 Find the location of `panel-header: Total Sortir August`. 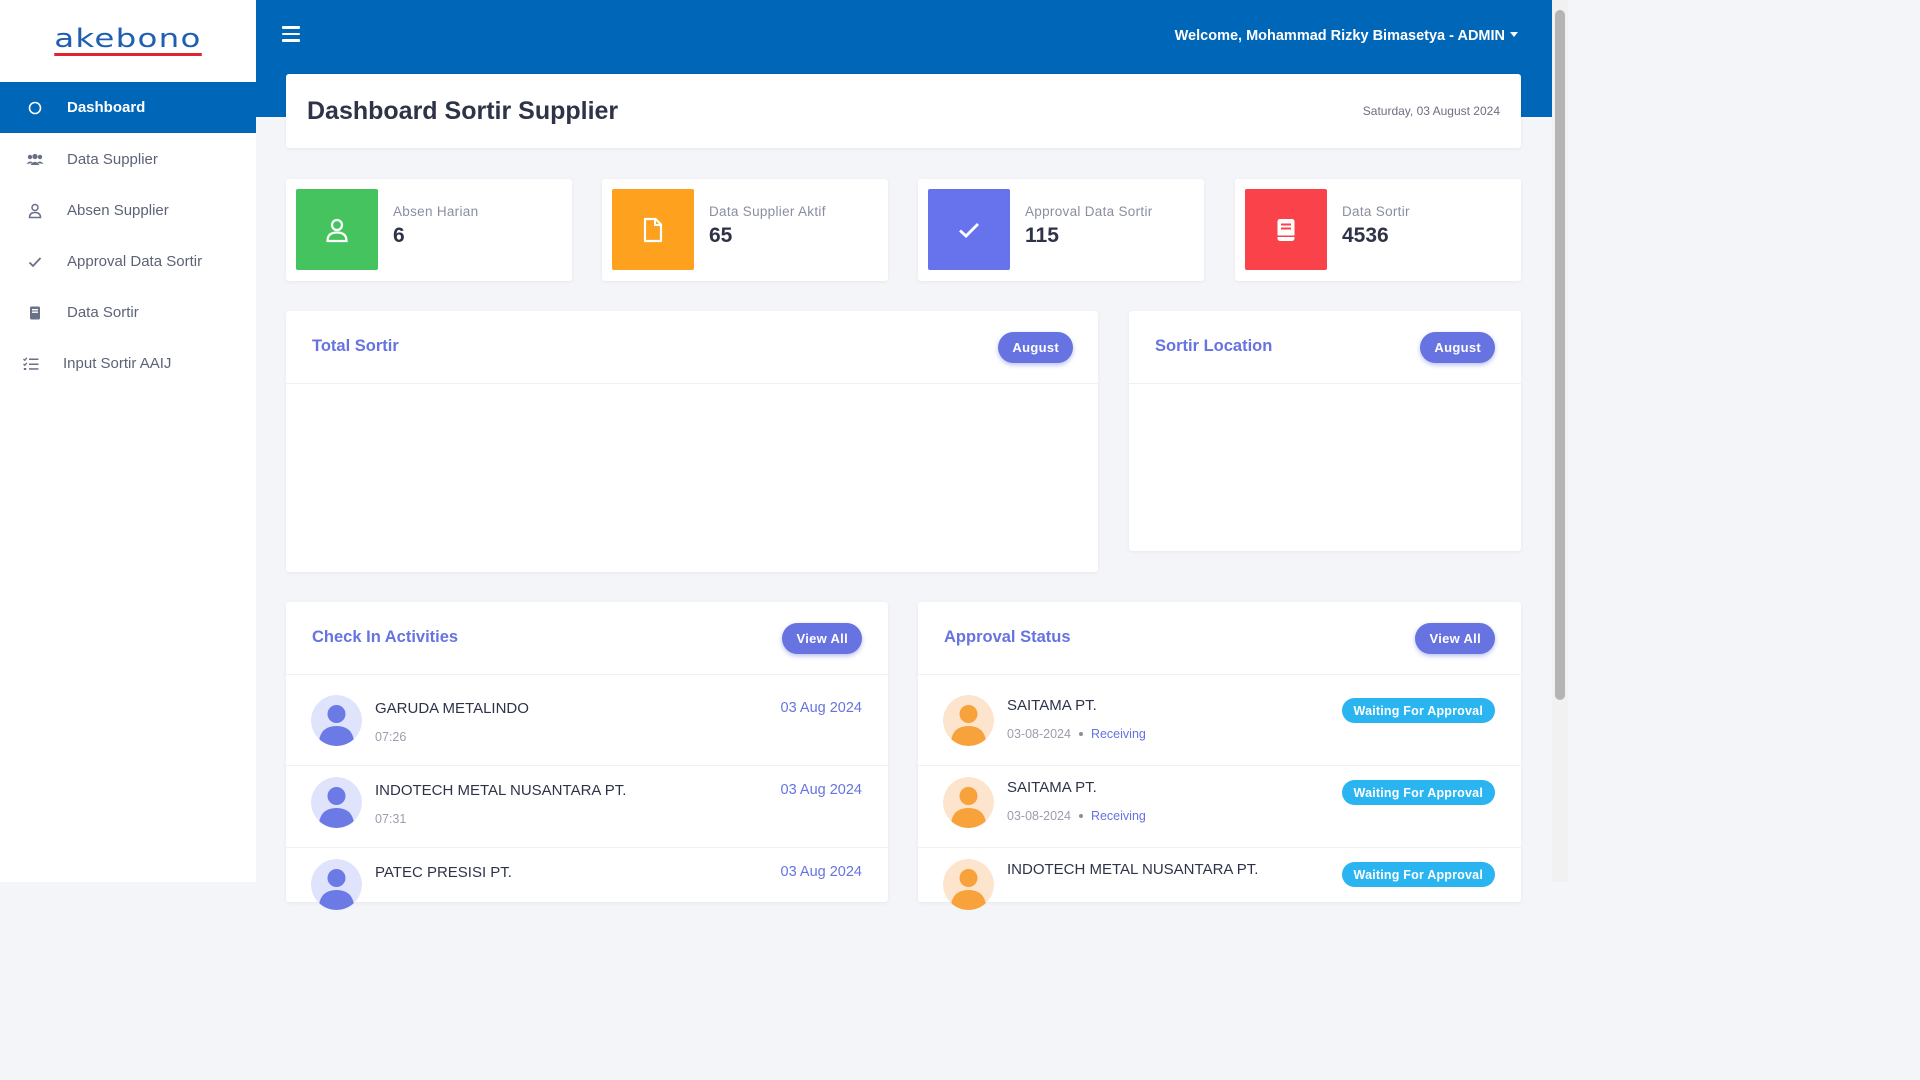

panel-header: Total Sortir August is located at coordinates (692, 347).